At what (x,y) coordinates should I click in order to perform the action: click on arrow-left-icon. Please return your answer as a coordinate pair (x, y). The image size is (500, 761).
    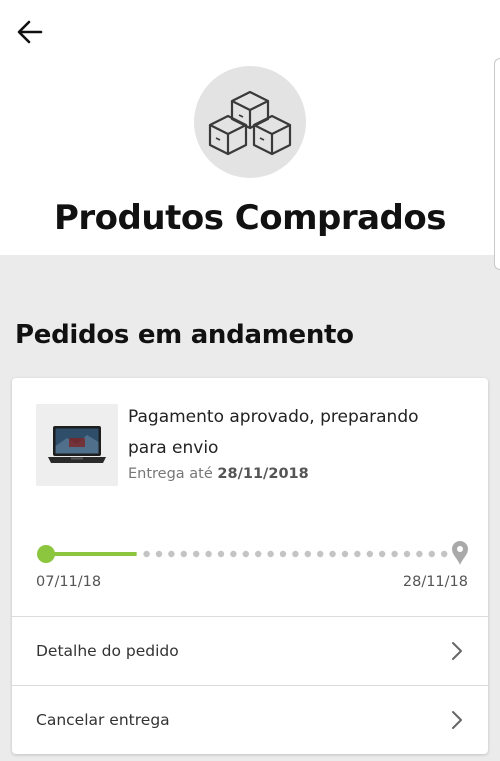
    Looking at the image, I should click on (30, 32).